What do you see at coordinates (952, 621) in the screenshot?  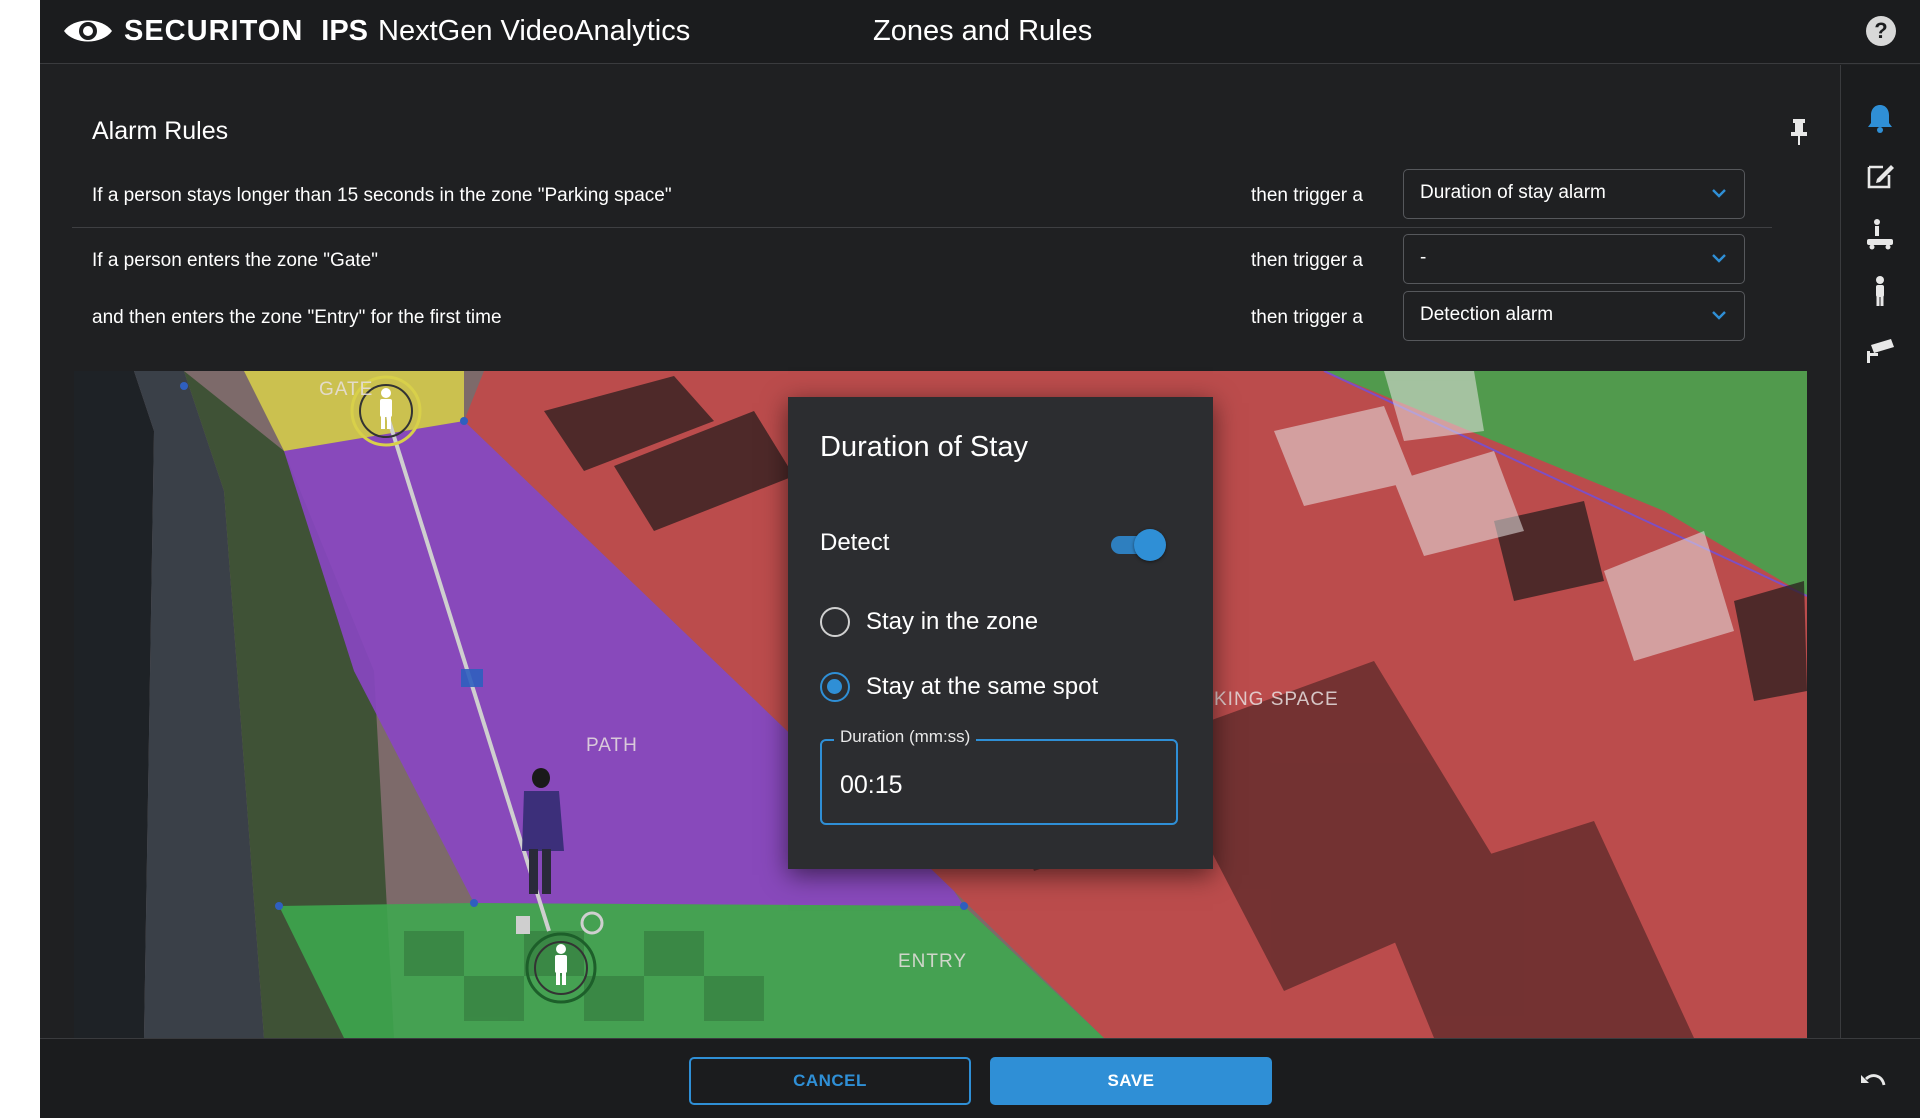 I see `option-label: Stay in the zone` at bounding box center [952, 621].